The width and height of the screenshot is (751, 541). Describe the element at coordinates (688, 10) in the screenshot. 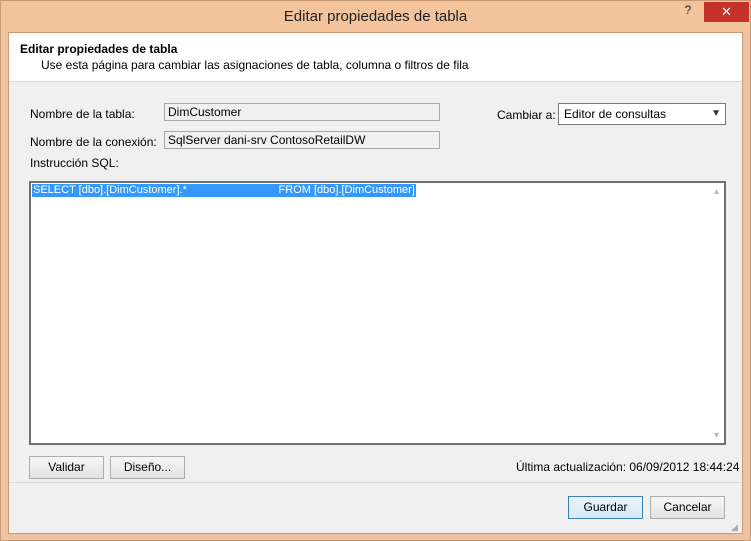

I see `help-button: ?` at that location.